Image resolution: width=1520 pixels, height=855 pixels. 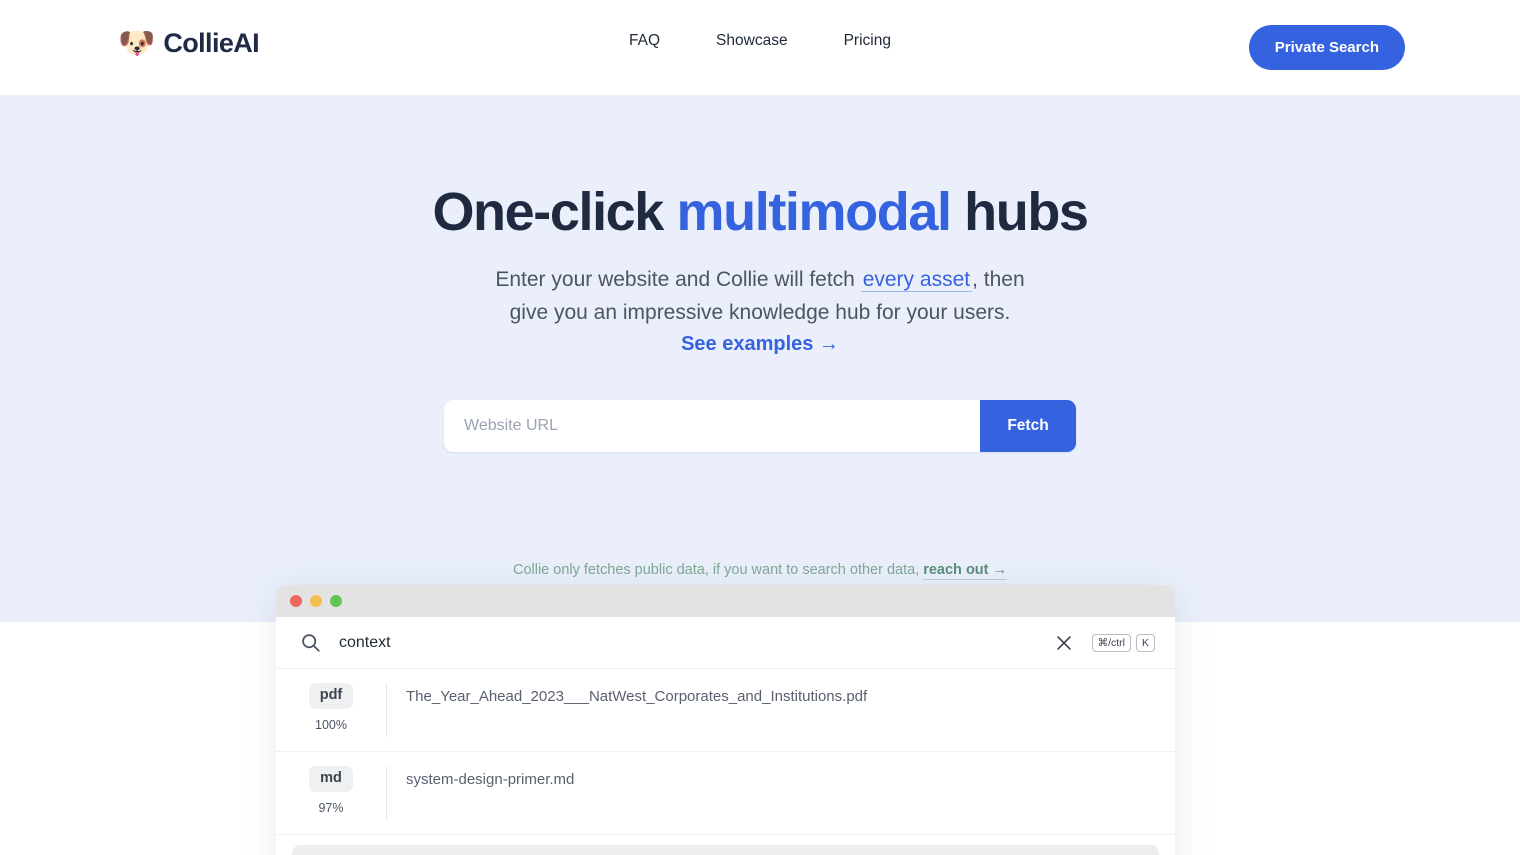 What do you see at coordinates (1145, 642) in the screenshot?
I see `shortcut-letter-key: K` at bounding box center [1145, 642].